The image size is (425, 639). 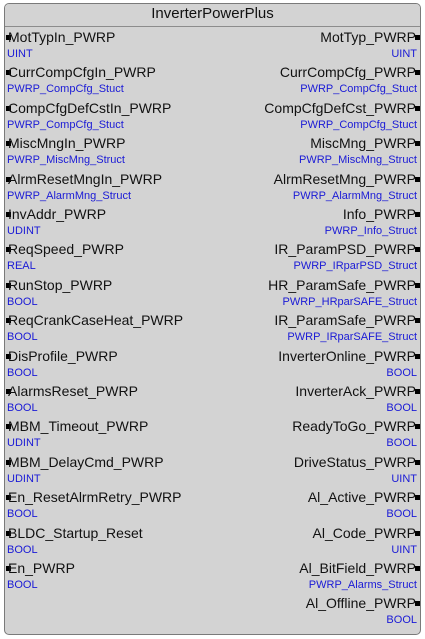 What do you see at coordinates (315, 188) in the screenshot?
I see `output-pin: AlrmResetMng_PWRP PWRP_AlarmMng_Struct` at bounding box center [315, 188].